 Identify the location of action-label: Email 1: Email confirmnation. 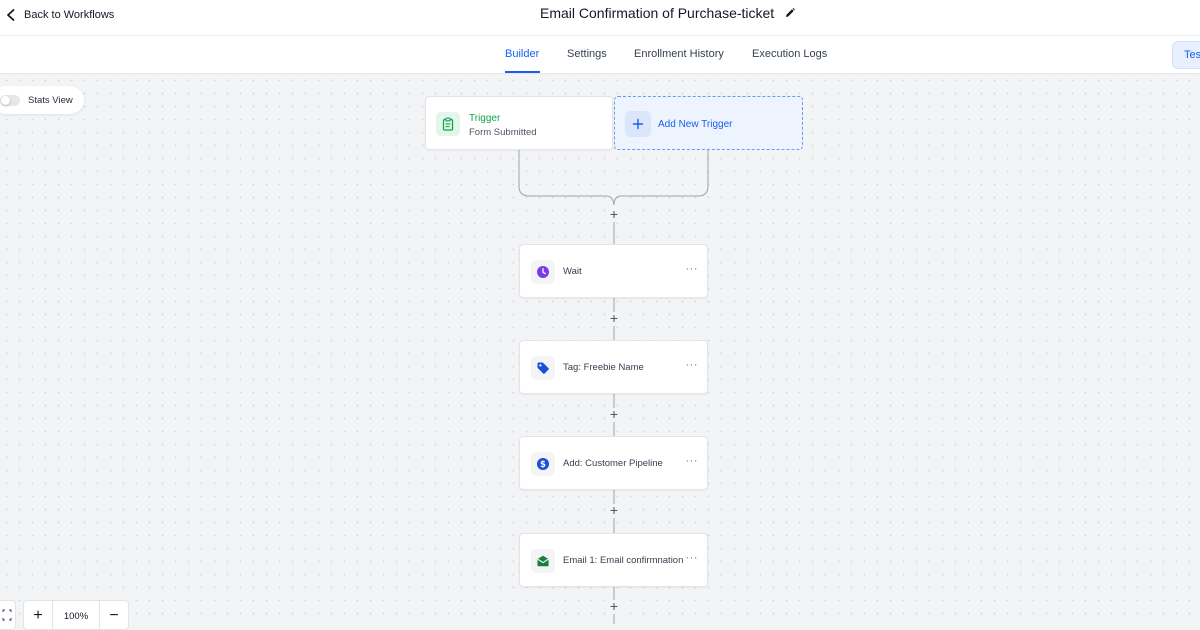
(623, 560).